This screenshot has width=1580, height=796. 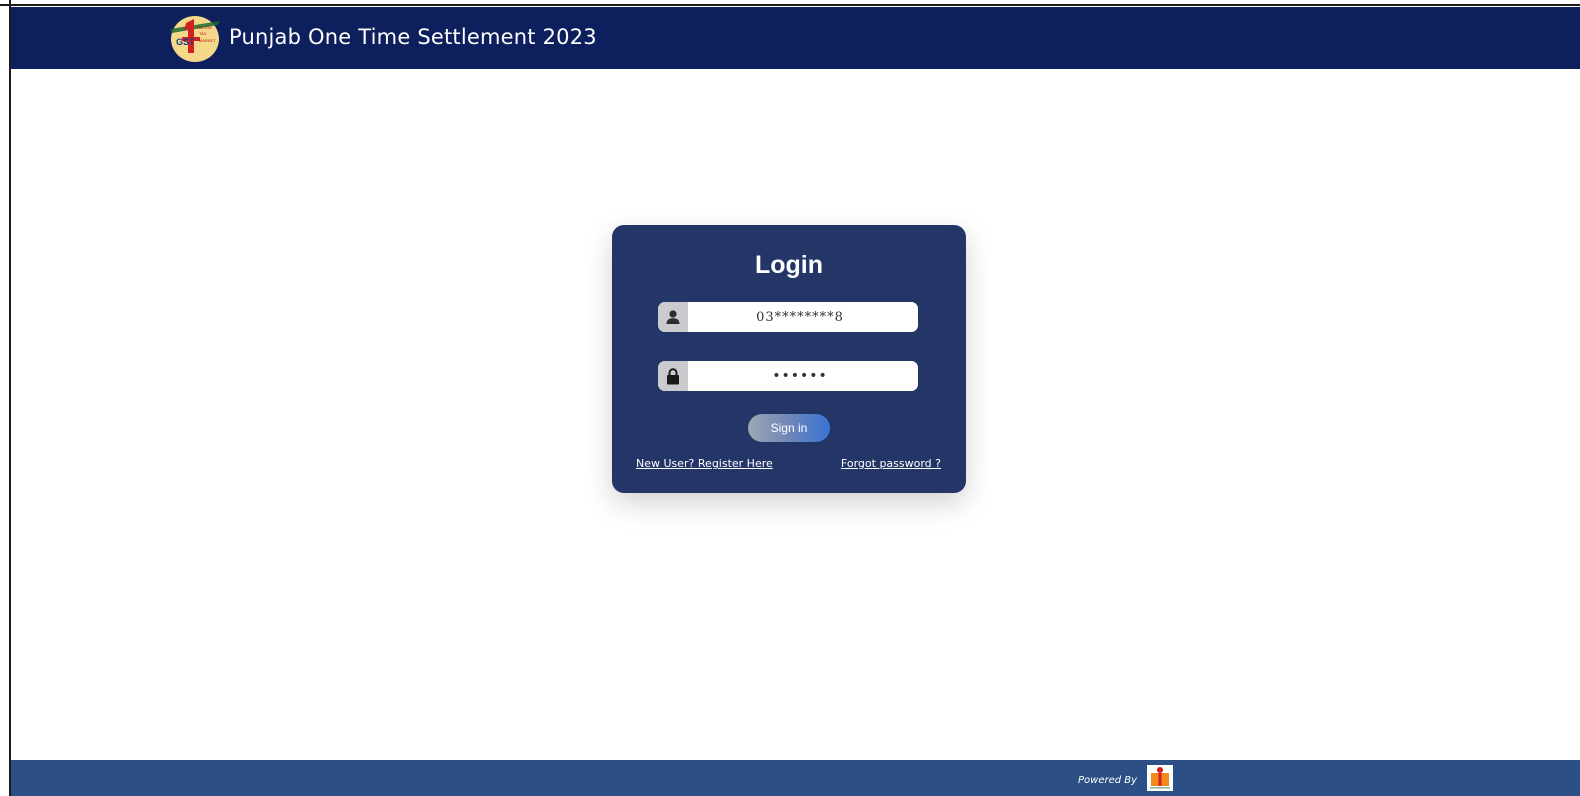 What do you see at coordinates (207, 40) in the screenshot?
I see `svg-text: MARKET` at bounding box center [207, 40].